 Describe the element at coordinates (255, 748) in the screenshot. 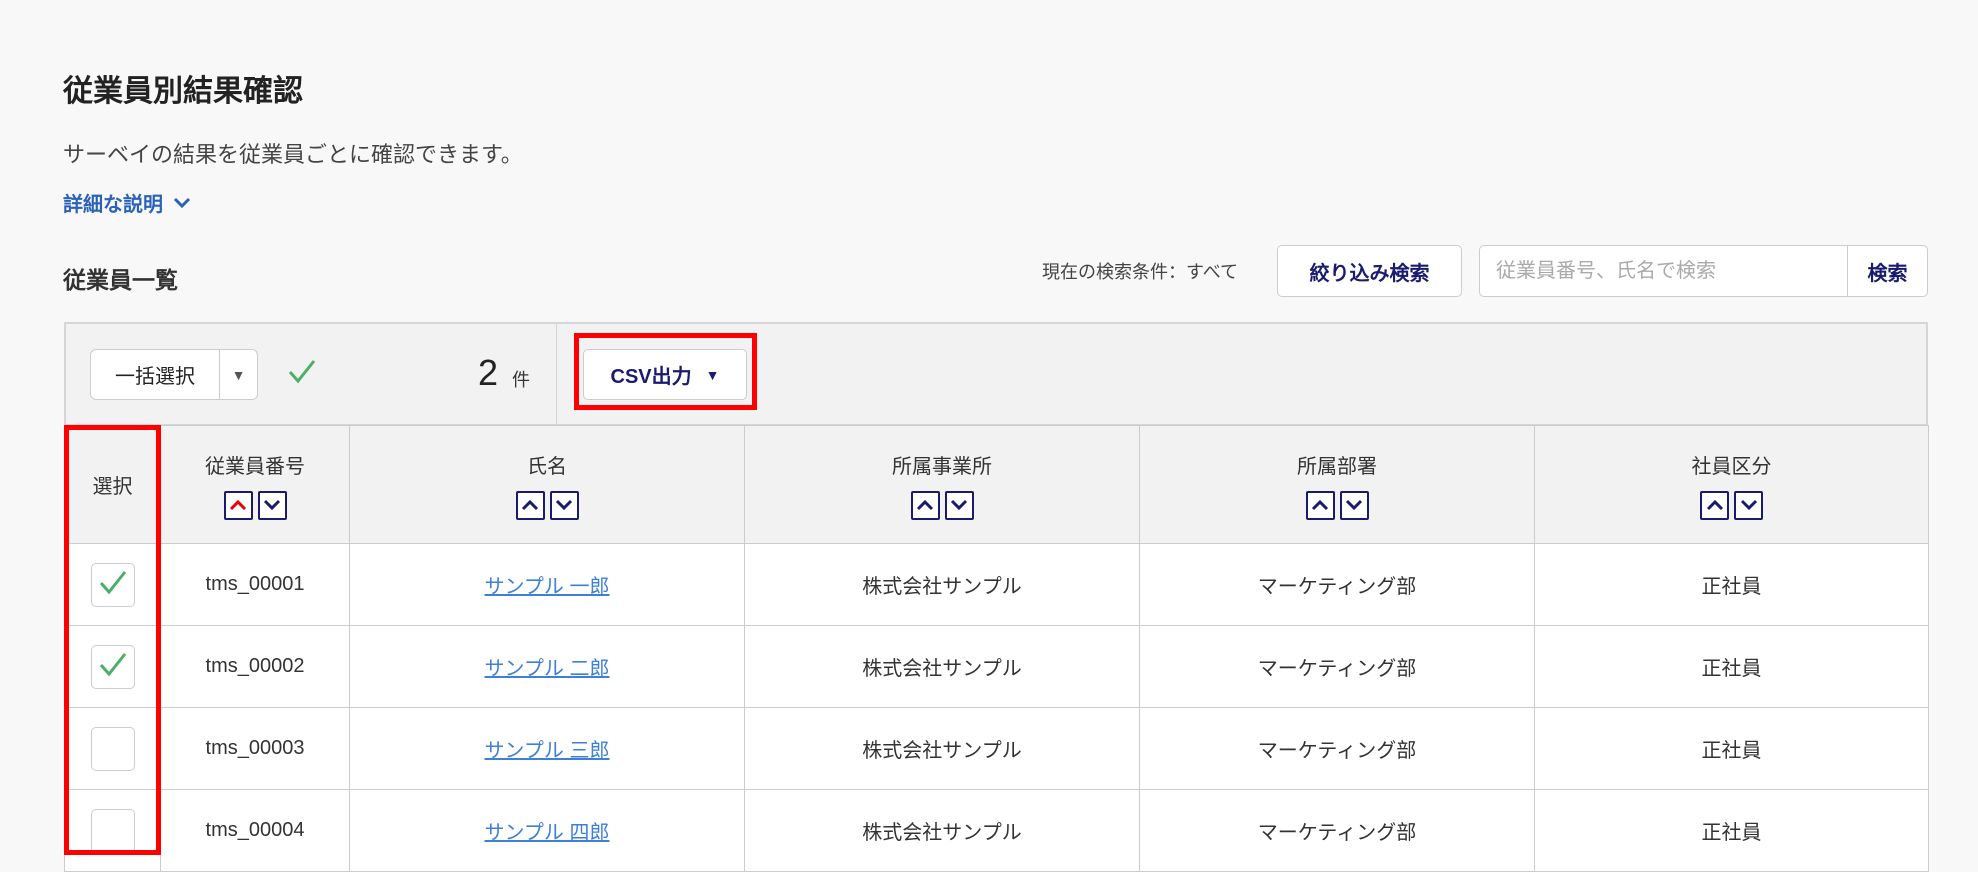

I see `employee-id: tms_00003` at that location.